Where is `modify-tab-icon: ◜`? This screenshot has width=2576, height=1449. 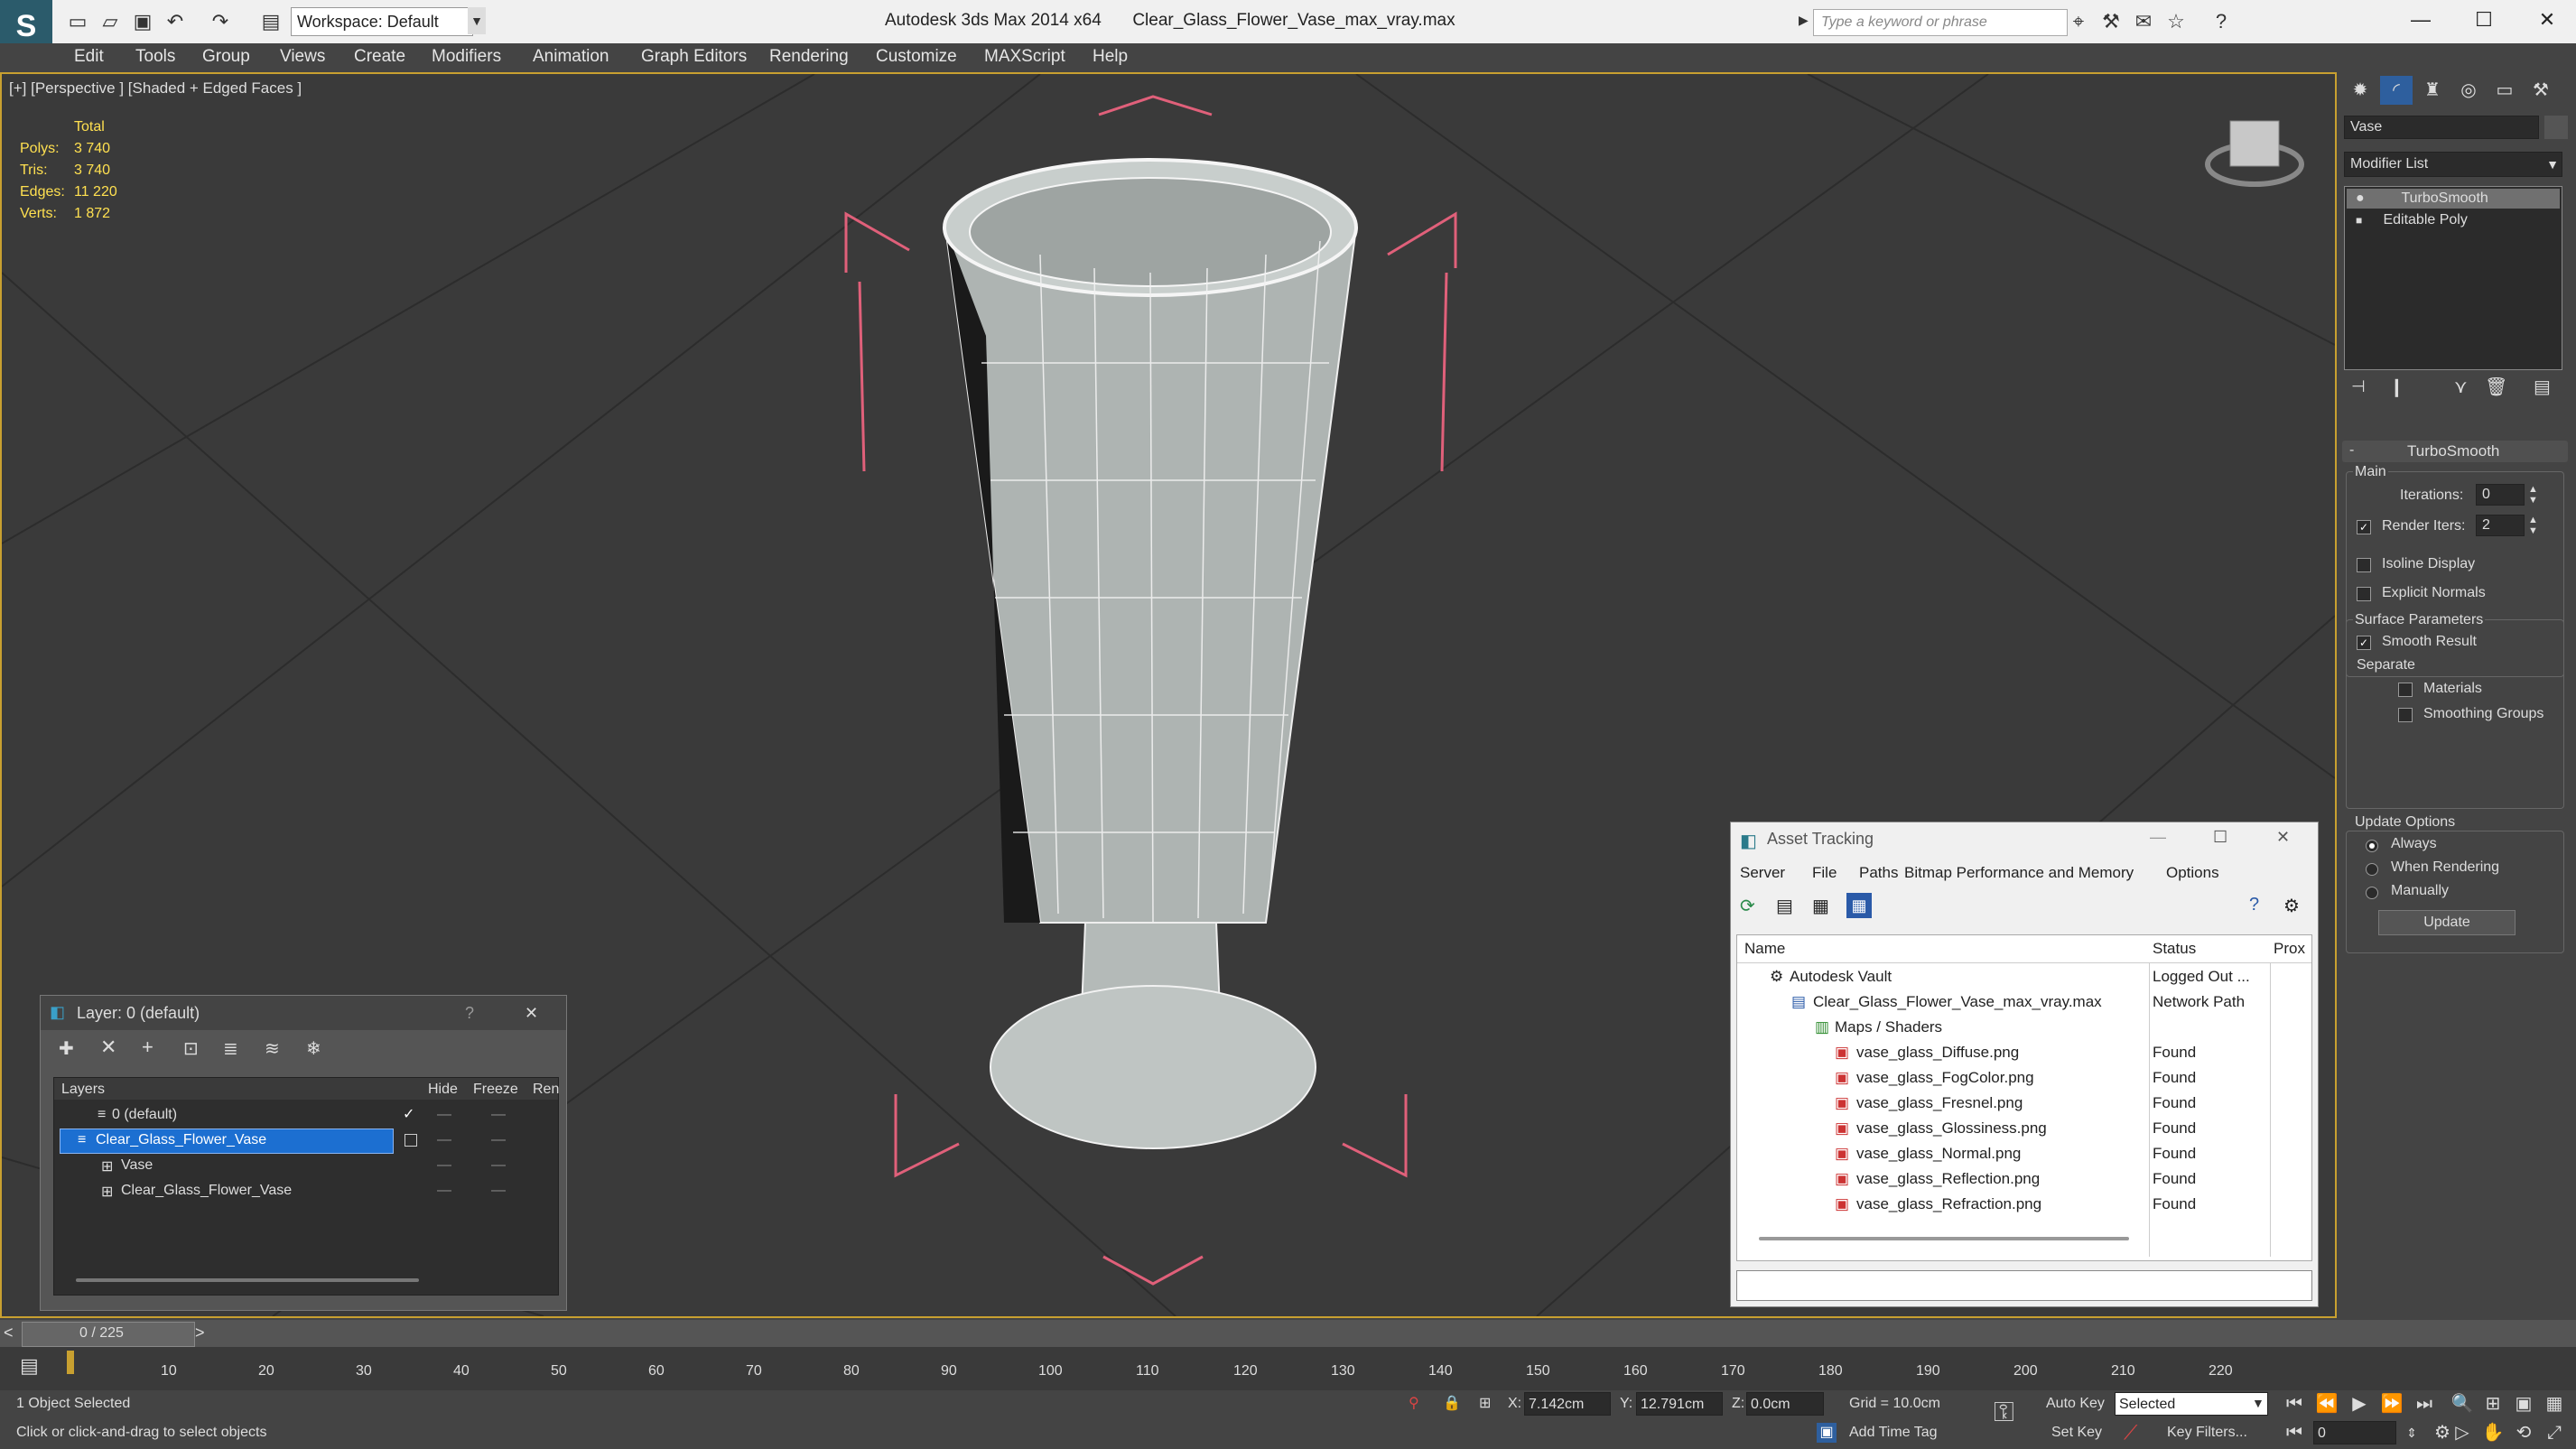
modify-tab-icon: ◜ is located at coordinates (2396, 90).